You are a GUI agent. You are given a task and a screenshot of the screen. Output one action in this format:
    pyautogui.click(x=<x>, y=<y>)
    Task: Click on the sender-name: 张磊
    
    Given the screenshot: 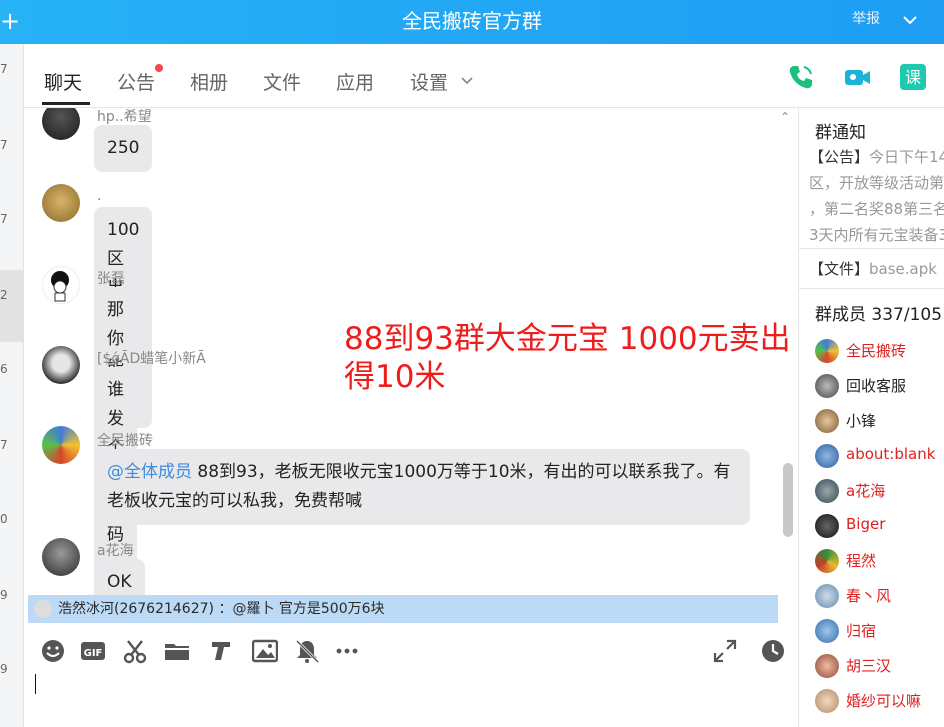 What is the action you would take?
    pyautogui.click(x=111, y=278)
    